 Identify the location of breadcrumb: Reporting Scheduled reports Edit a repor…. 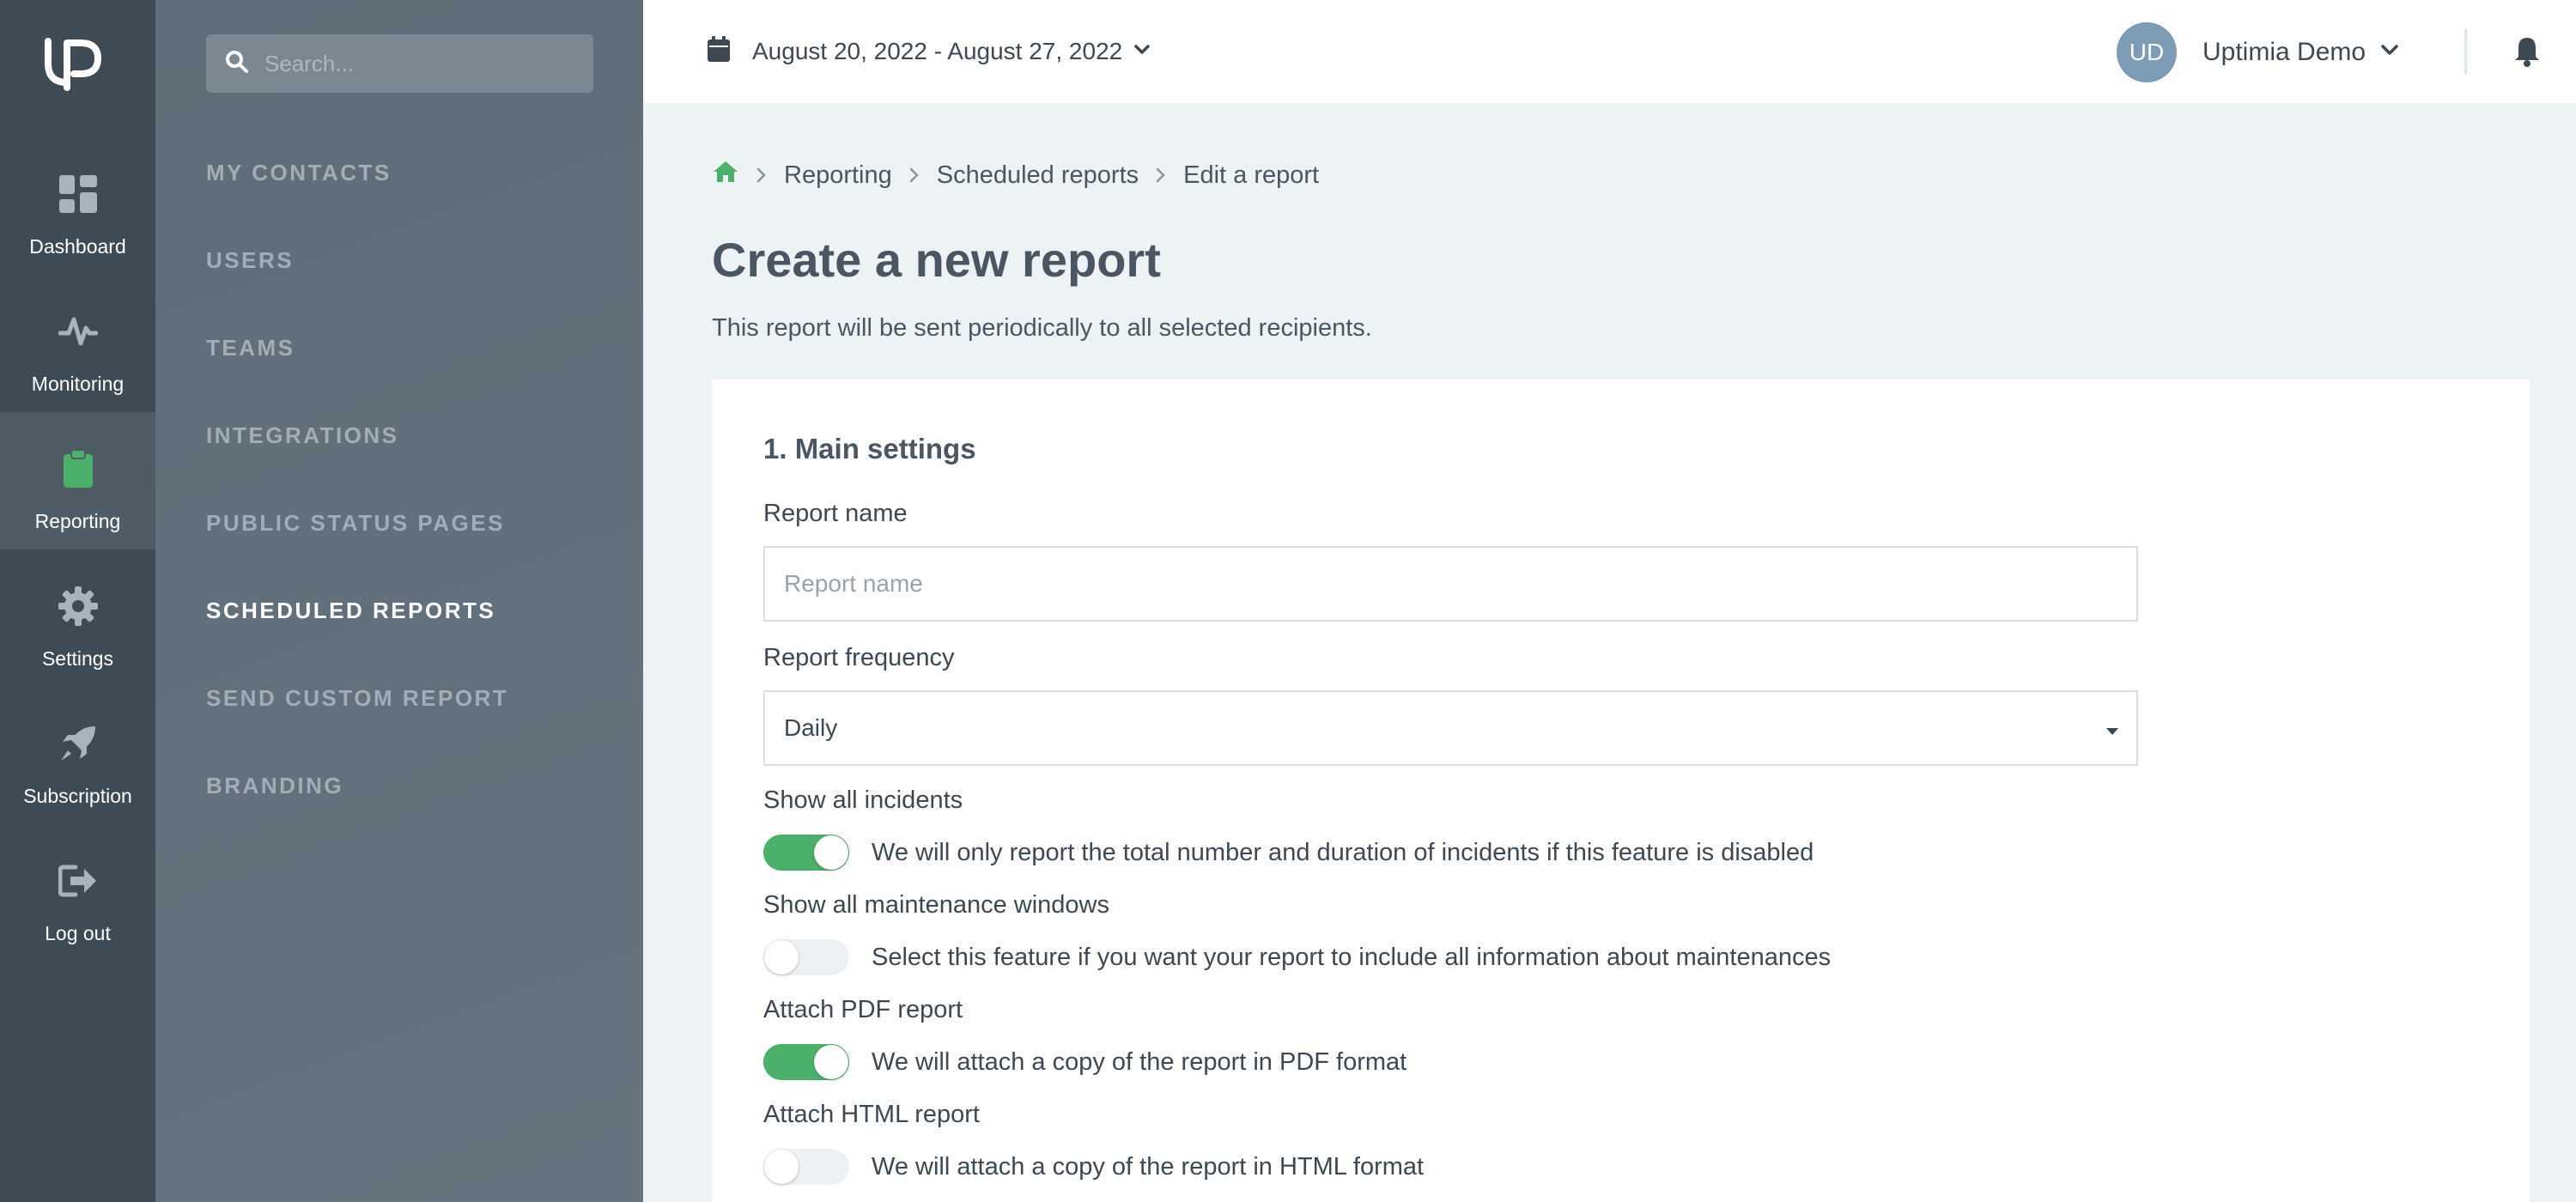
(1016, 175).